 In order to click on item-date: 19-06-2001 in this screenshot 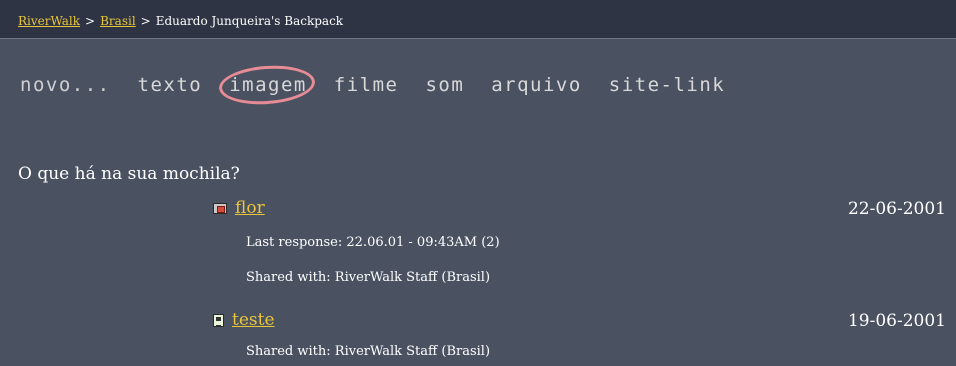, I will do `click(896, 321)`.